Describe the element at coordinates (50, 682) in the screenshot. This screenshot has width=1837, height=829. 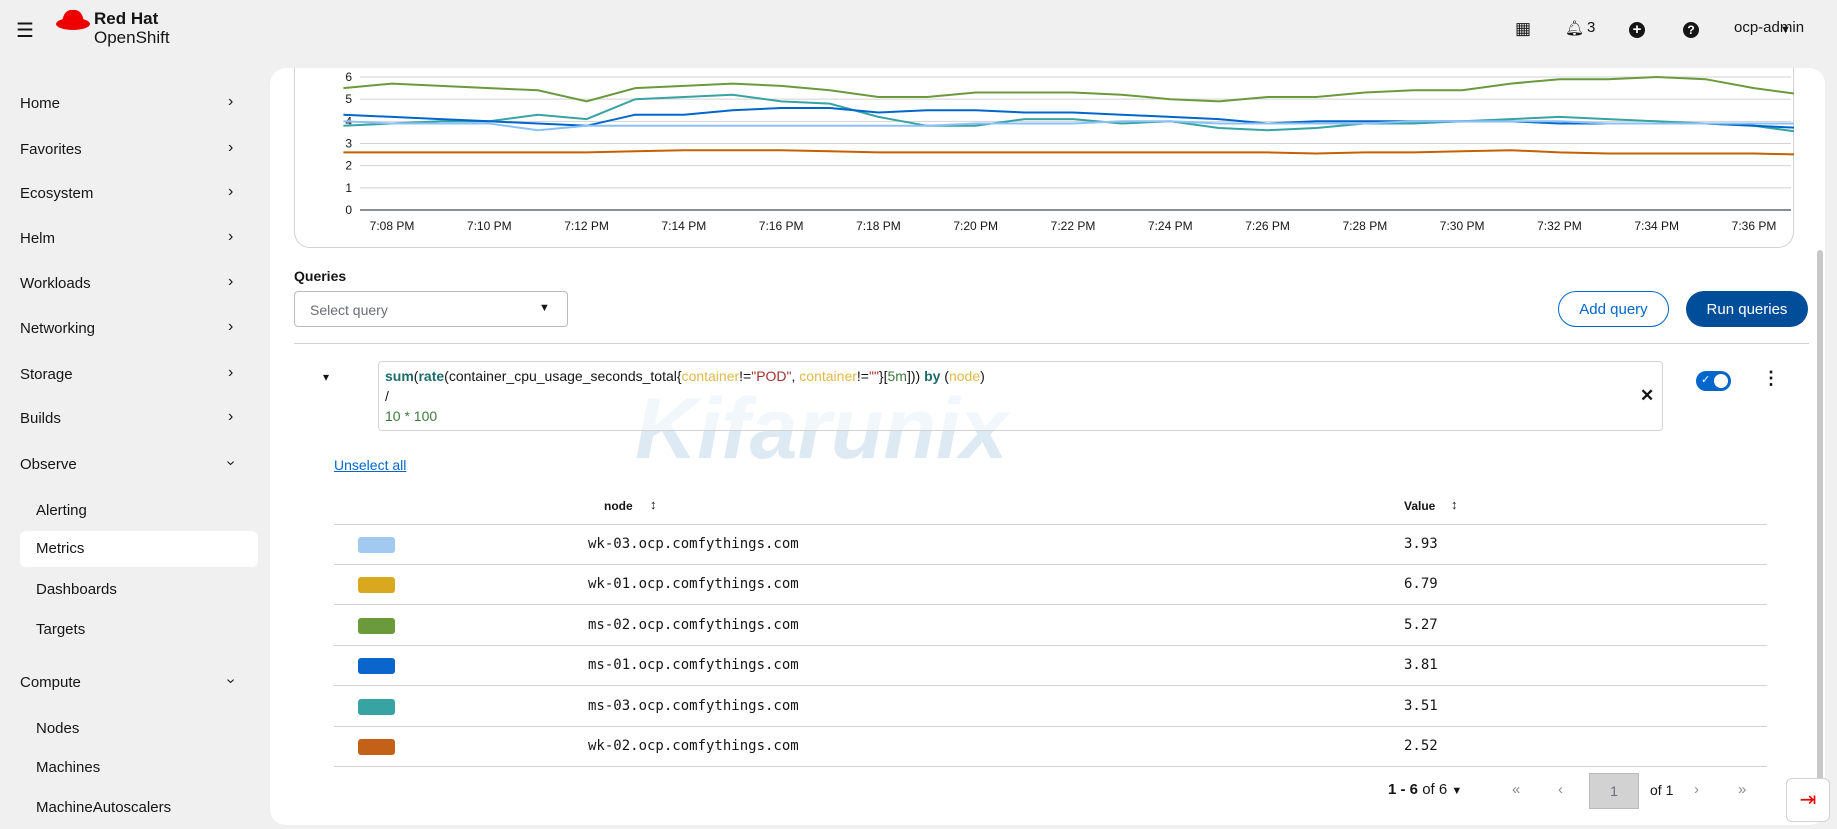
I see `sidebar-item-compute: Compute` at that location.